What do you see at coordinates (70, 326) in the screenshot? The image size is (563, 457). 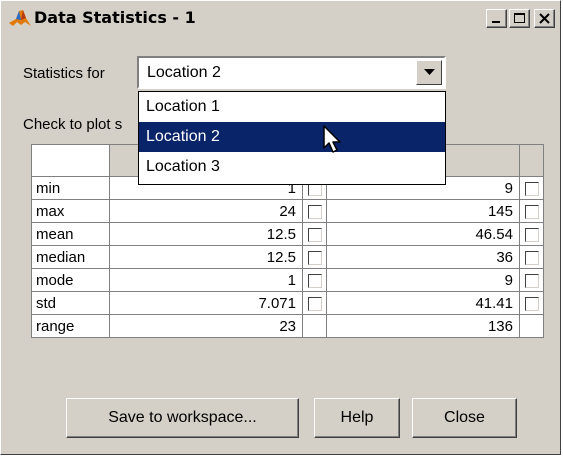 I see `stat-name: range` at bounding box center [70, 326].